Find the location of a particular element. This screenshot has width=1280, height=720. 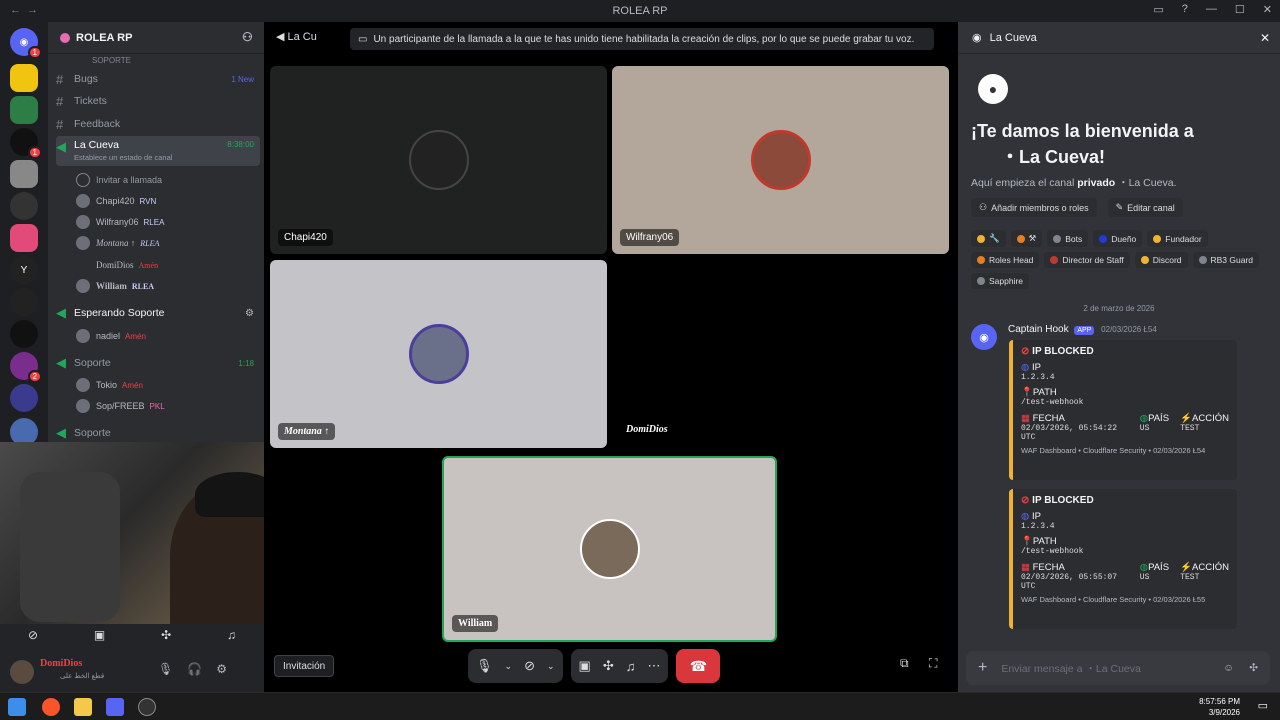

role-pill: Bots is located at coordinates (1068, 238).